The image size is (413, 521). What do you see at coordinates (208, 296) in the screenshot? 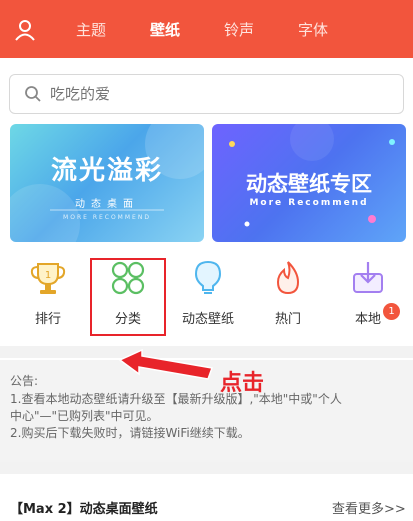
I see `category-dynamic-wallpaper: 动态壁纸` at bounding box center [208, 296].